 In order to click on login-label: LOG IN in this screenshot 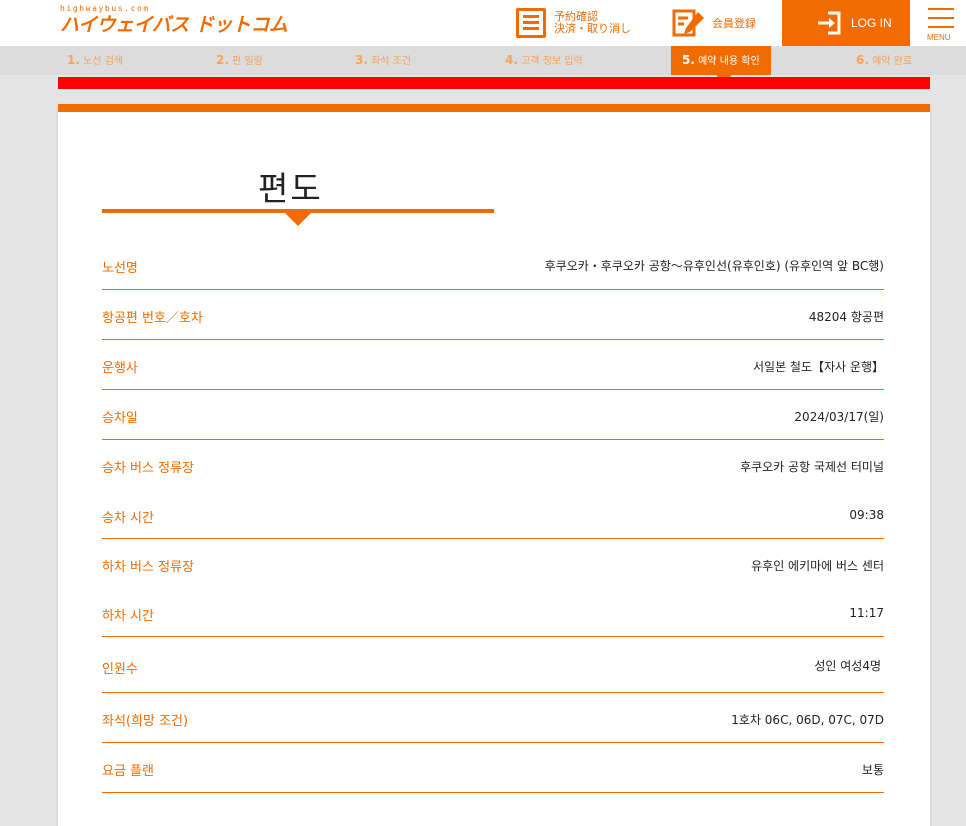, I will do `click(871, 23)`.